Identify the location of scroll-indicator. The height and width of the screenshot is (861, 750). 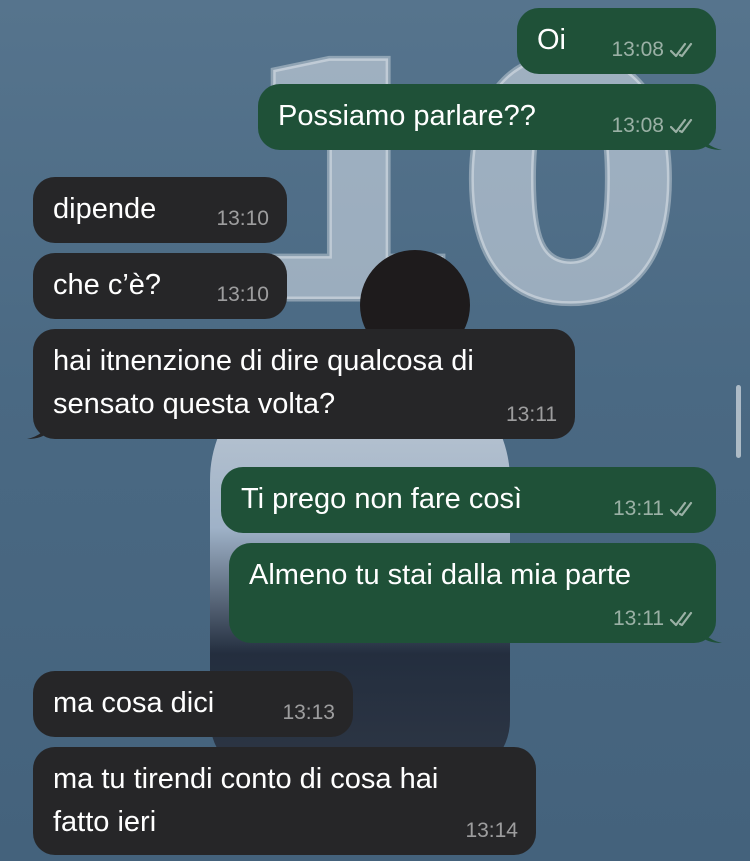
(738, 421).